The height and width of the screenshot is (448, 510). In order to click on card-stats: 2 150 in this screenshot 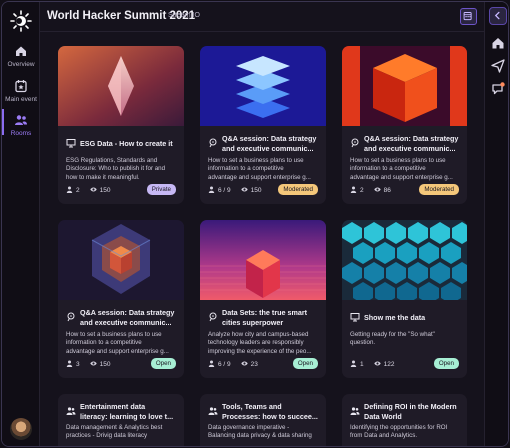, I will do `click(88, 190)`.